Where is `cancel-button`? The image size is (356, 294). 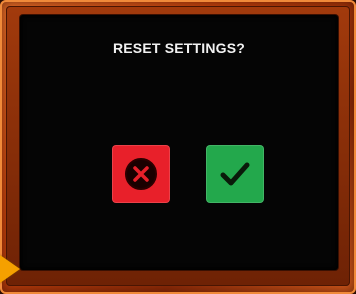 cancel-button is located at coordinates (141, 174).